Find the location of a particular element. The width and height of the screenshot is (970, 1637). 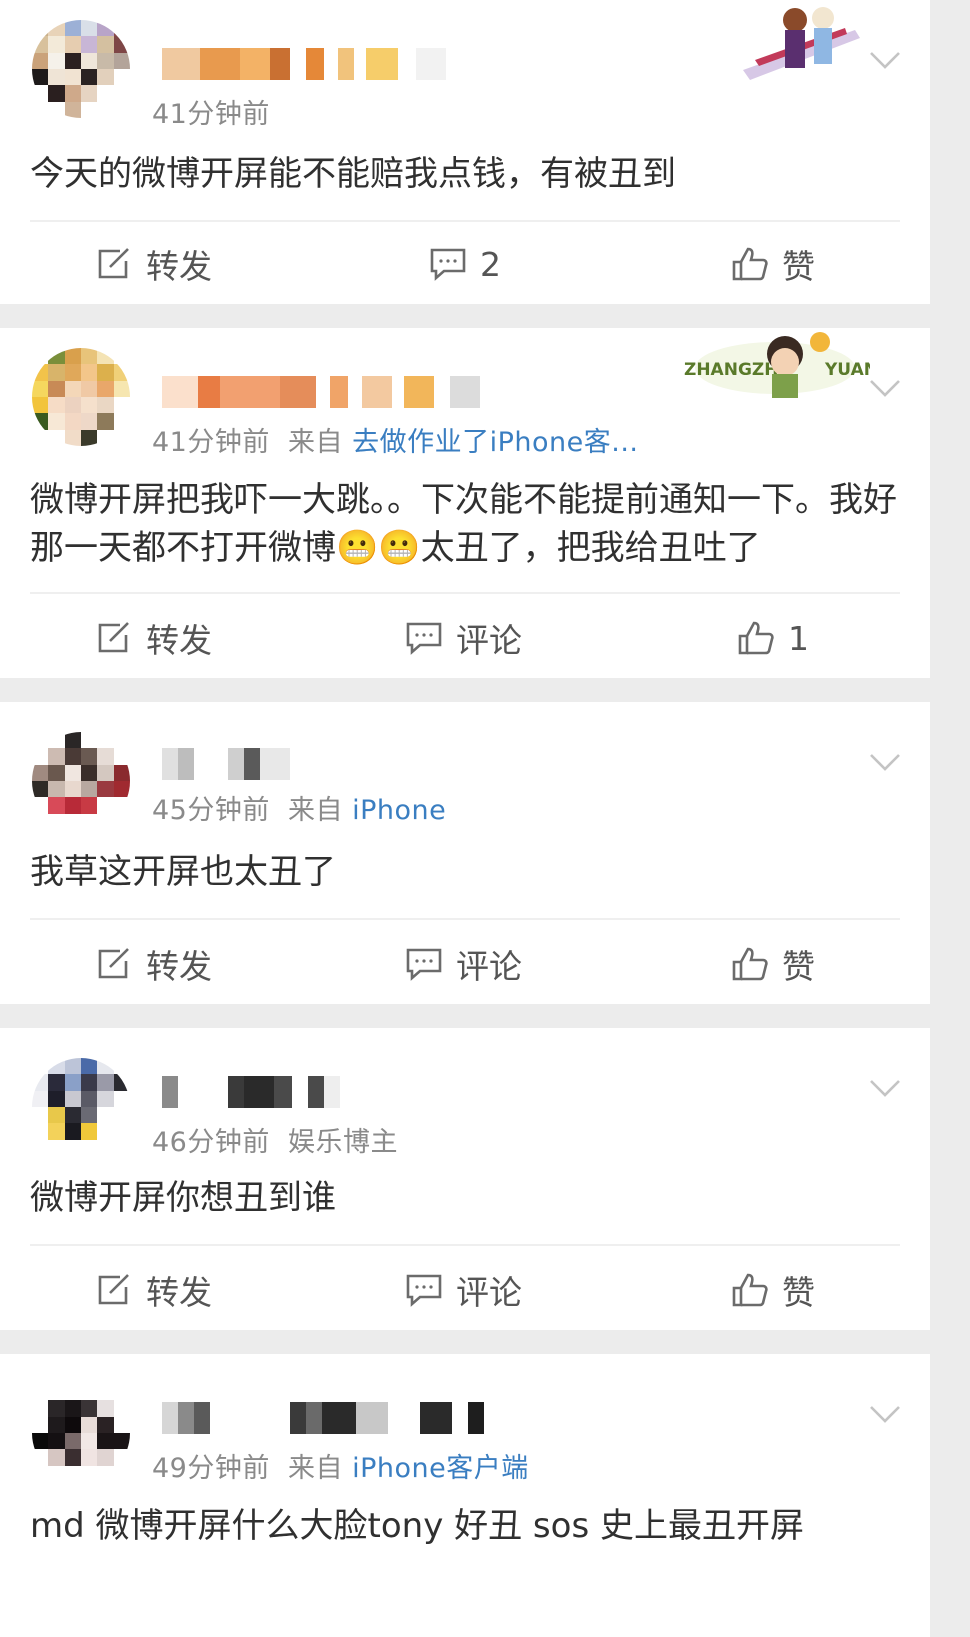

comment-button: 2 is located at coordinates (465, 264).